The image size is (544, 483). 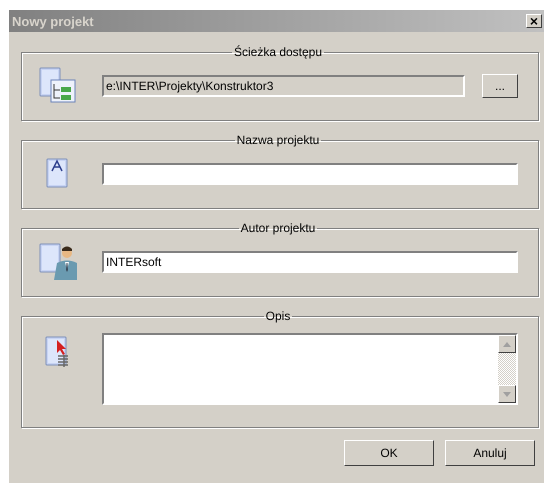 I want to click on close-button: ×, so click(x=534, y=21).